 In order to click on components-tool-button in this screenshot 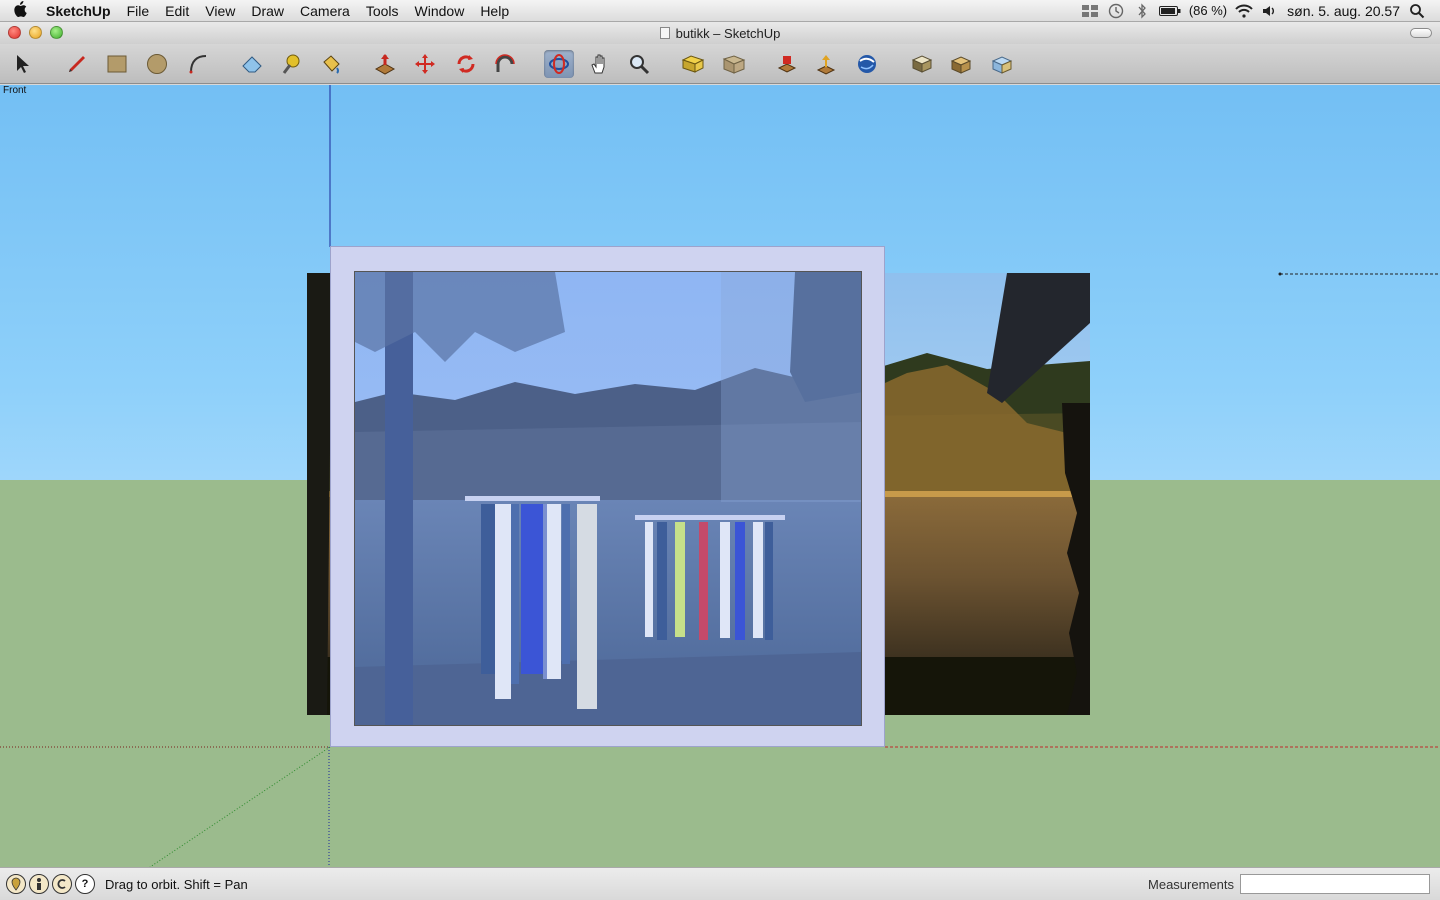, I will do `click(922, 64)`.